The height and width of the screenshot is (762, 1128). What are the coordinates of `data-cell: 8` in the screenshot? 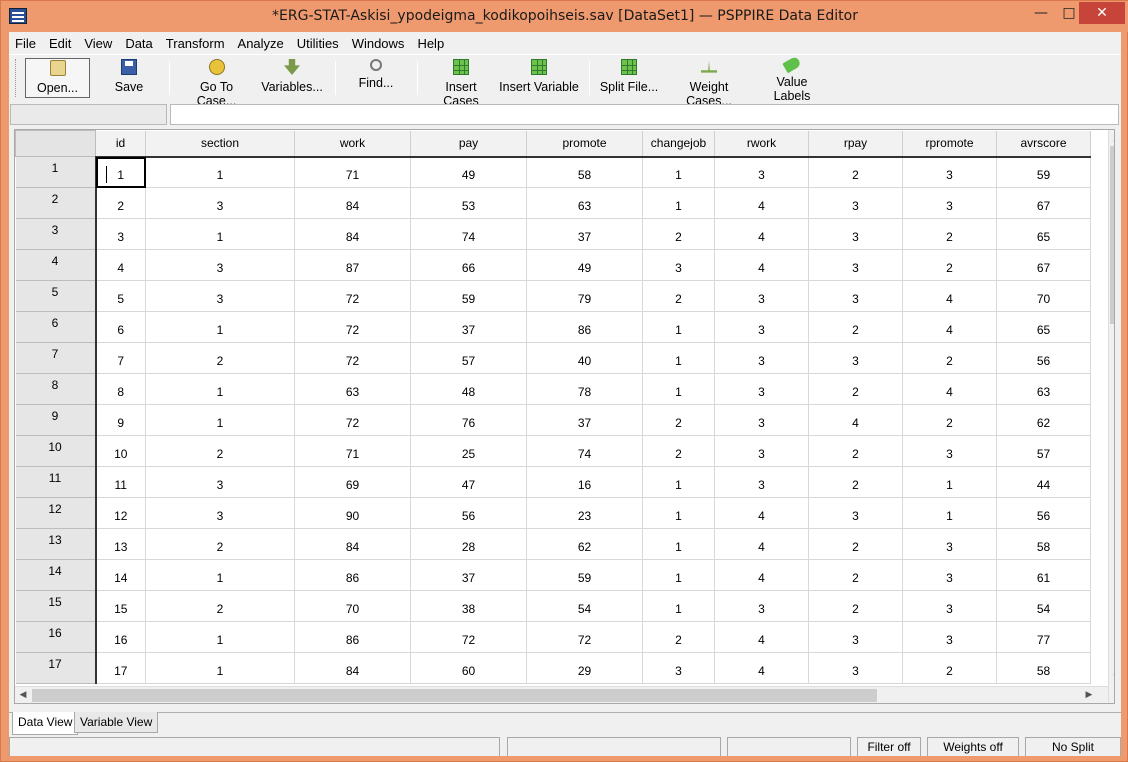 It's located at (120, 389).